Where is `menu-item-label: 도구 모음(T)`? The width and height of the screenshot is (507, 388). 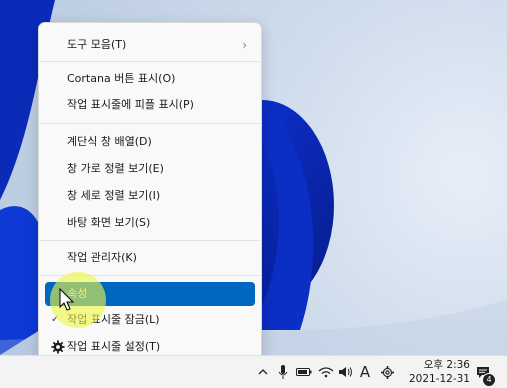 menu-item-label: 도구 모음(T) is located at coordinates (97, 44).